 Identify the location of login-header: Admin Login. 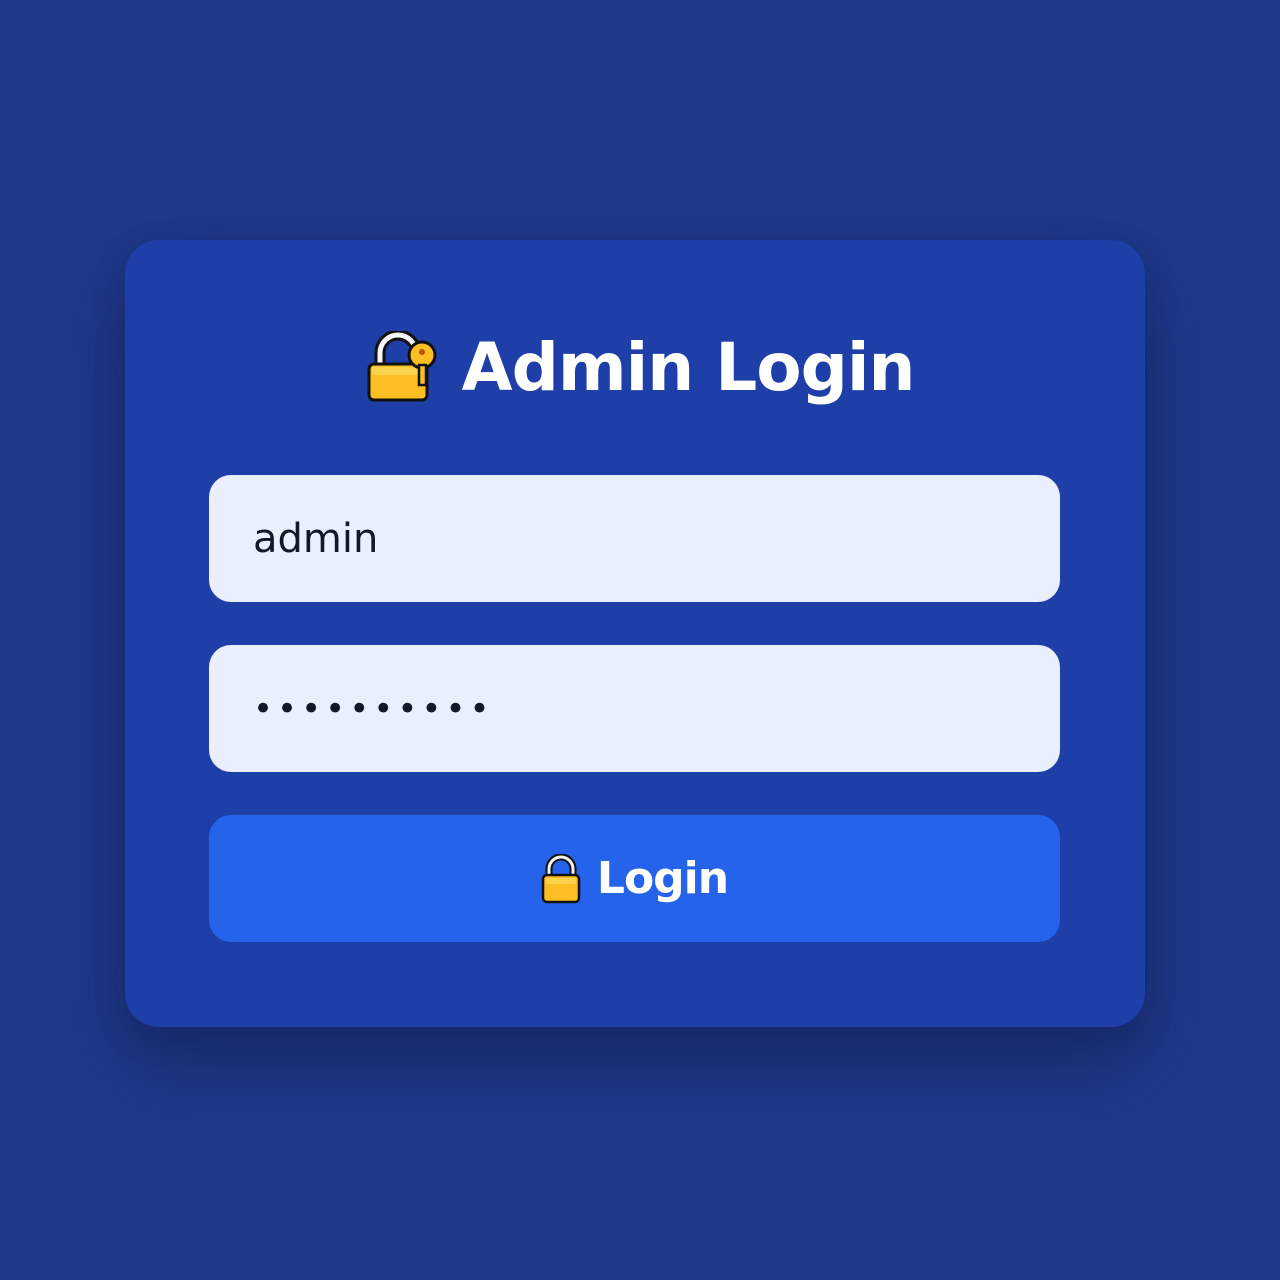
(640, 368).